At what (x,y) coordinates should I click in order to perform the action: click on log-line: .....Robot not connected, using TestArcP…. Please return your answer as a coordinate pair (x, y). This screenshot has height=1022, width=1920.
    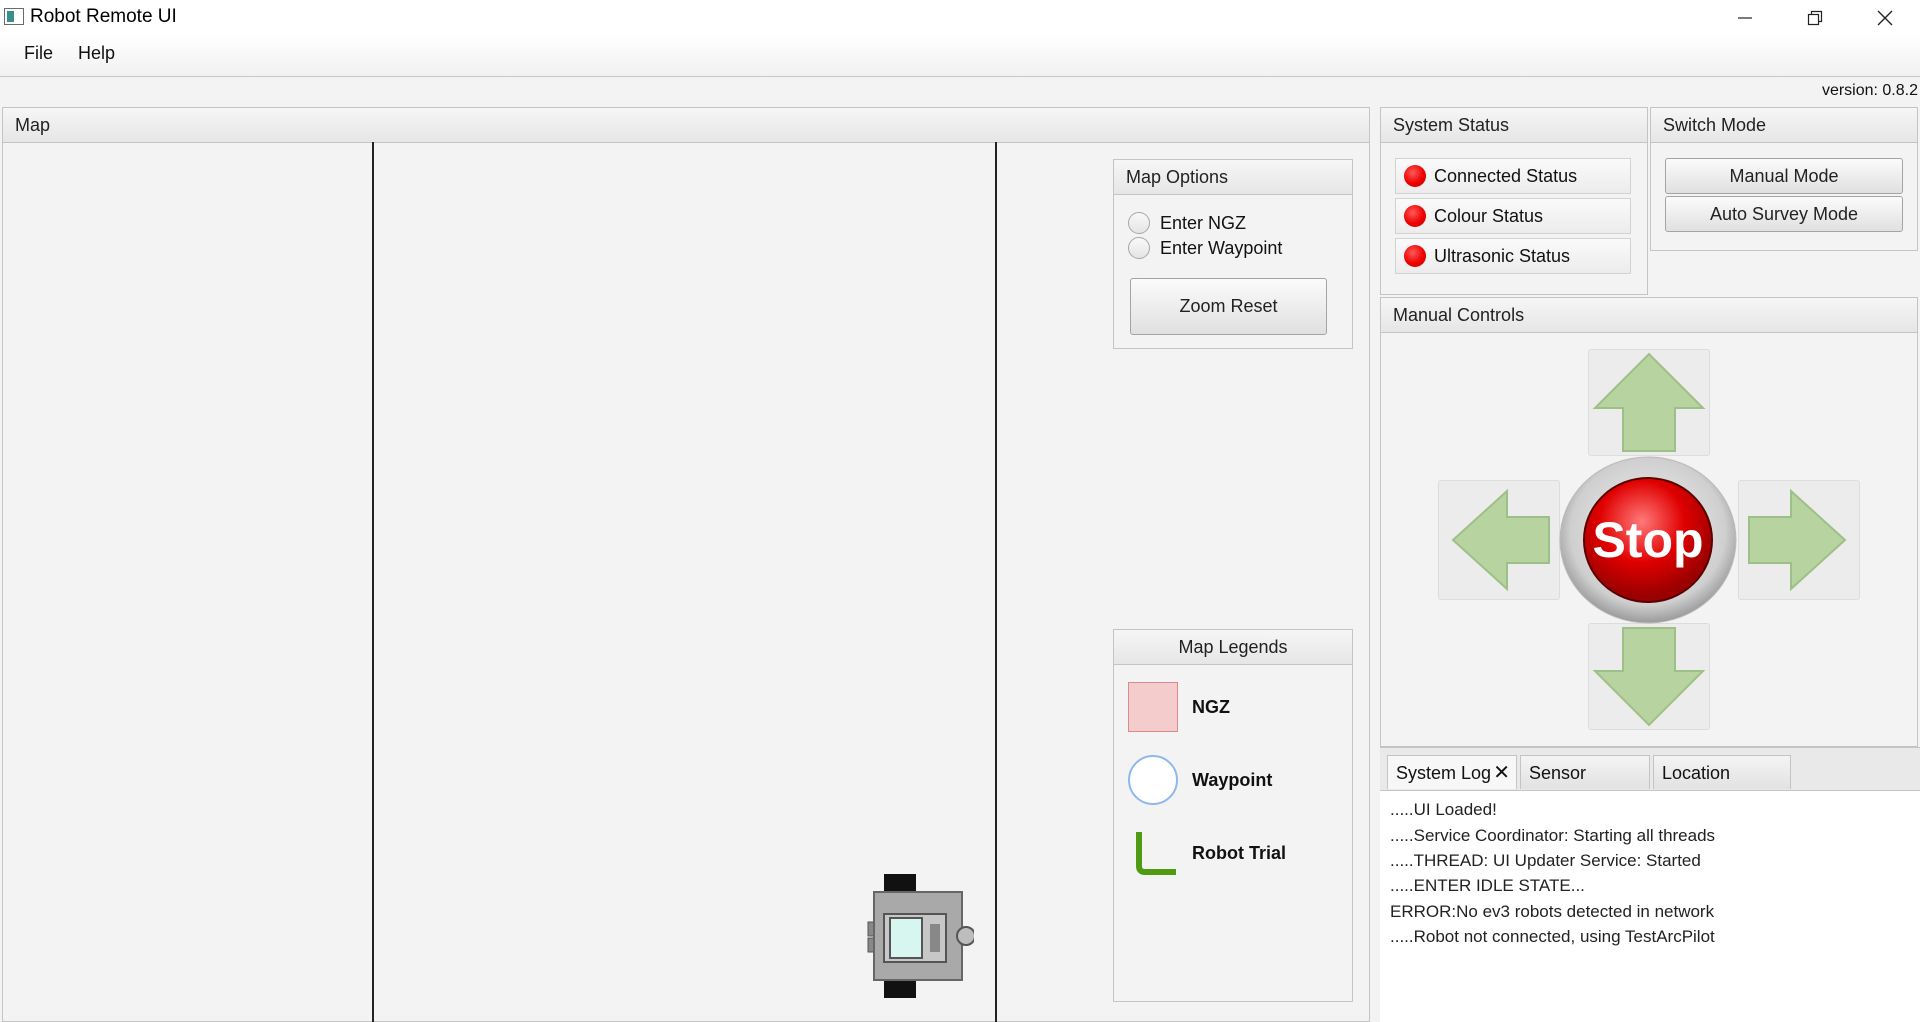
    Looking at the image, I should click on (1552, 936).